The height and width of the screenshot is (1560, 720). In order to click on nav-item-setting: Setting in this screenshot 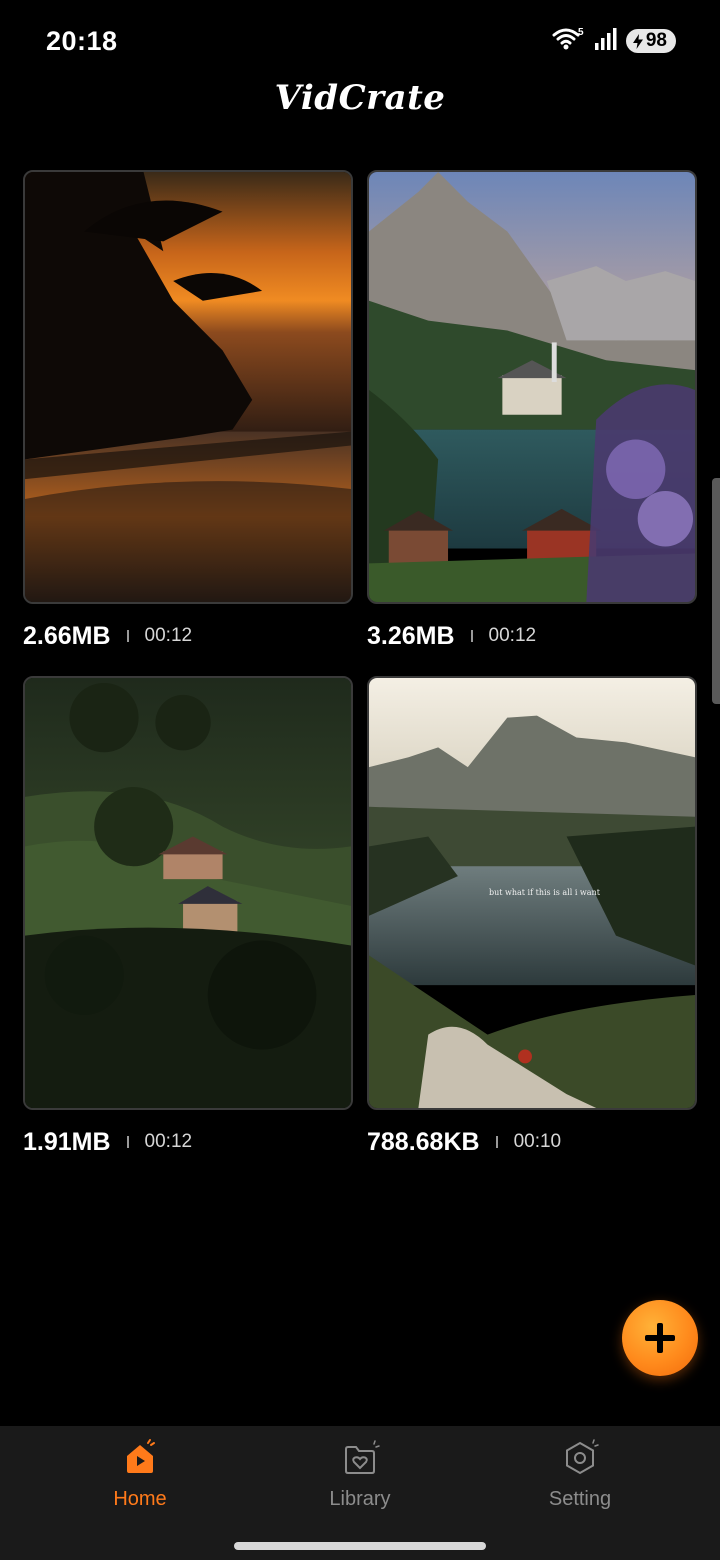, I will do `click(580, 1474)`.